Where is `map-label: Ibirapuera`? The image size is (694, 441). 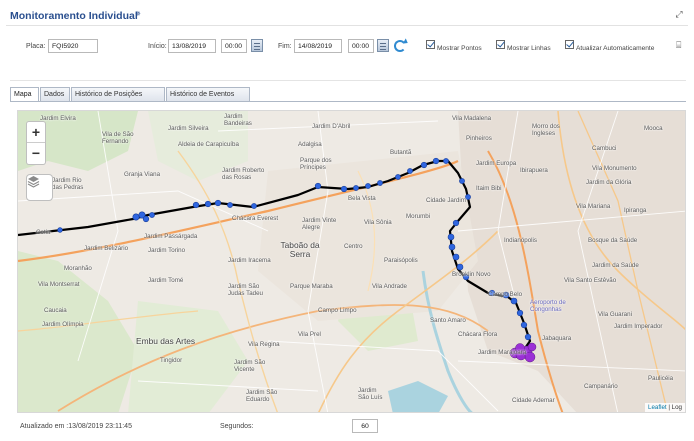
map-label: Ibirapuera is located at coordinates (534, 170).